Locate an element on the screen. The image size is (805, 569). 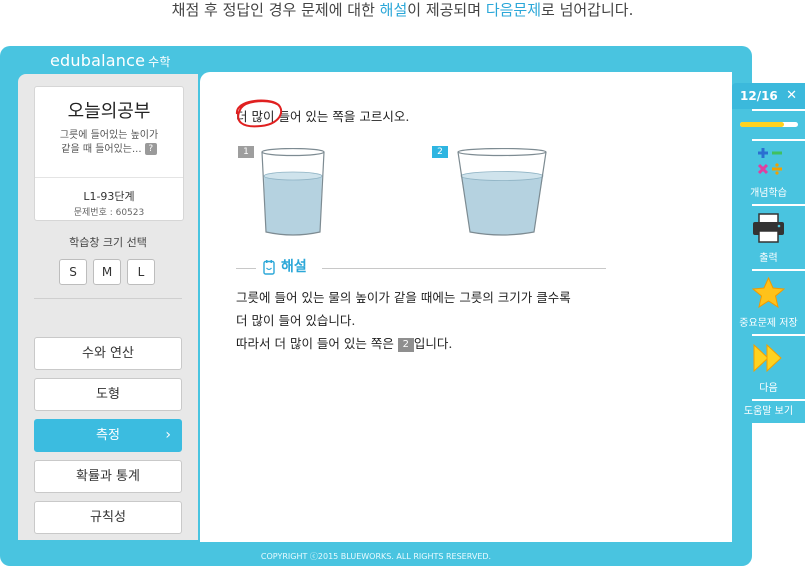
page-caption: 채점 후 정답인 경우 문제에 대한 해설이 제공되며 다음문제로 넘어갑니다. is located at coordinates (402, 17).